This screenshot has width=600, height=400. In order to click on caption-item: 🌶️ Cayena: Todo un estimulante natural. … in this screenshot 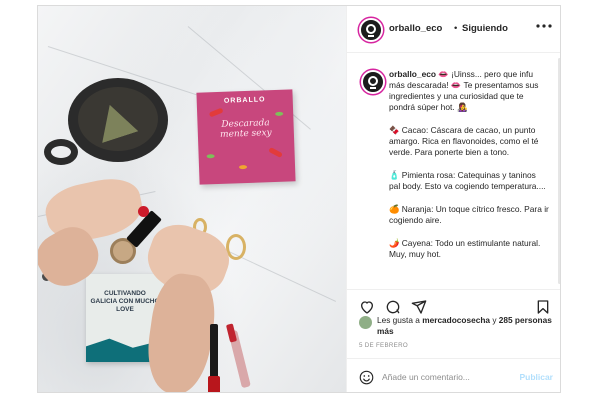, I will do `click(465, 248)`.